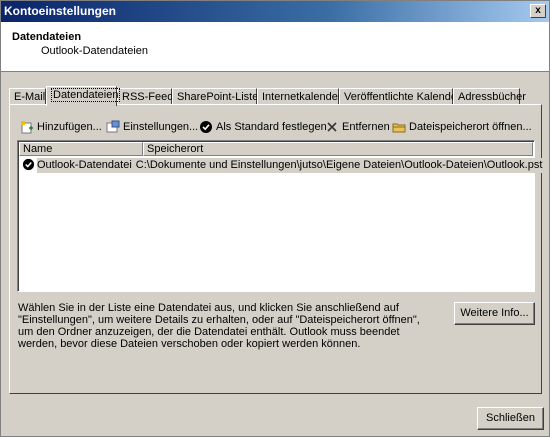  I want to click on add-file-icon, so click(27, 127).